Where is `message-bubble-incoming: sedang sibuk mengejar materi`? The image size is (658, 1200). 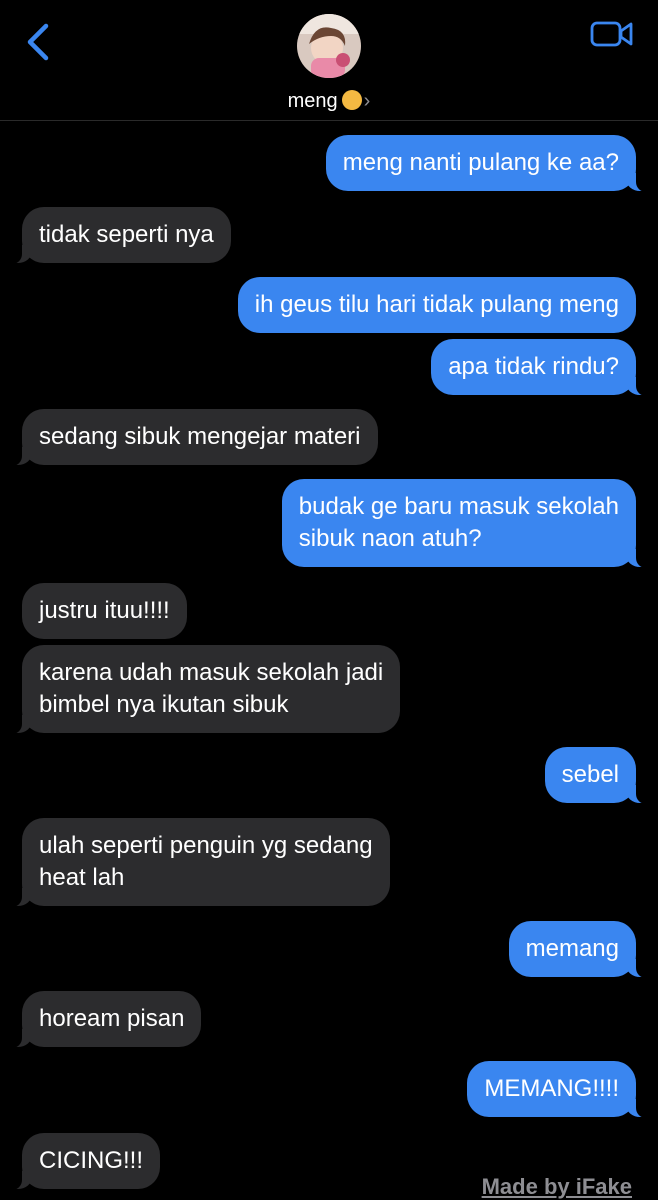 message-bubble-incoming: sedang sibuk mengejar materi is located at coordinates (192, 437).